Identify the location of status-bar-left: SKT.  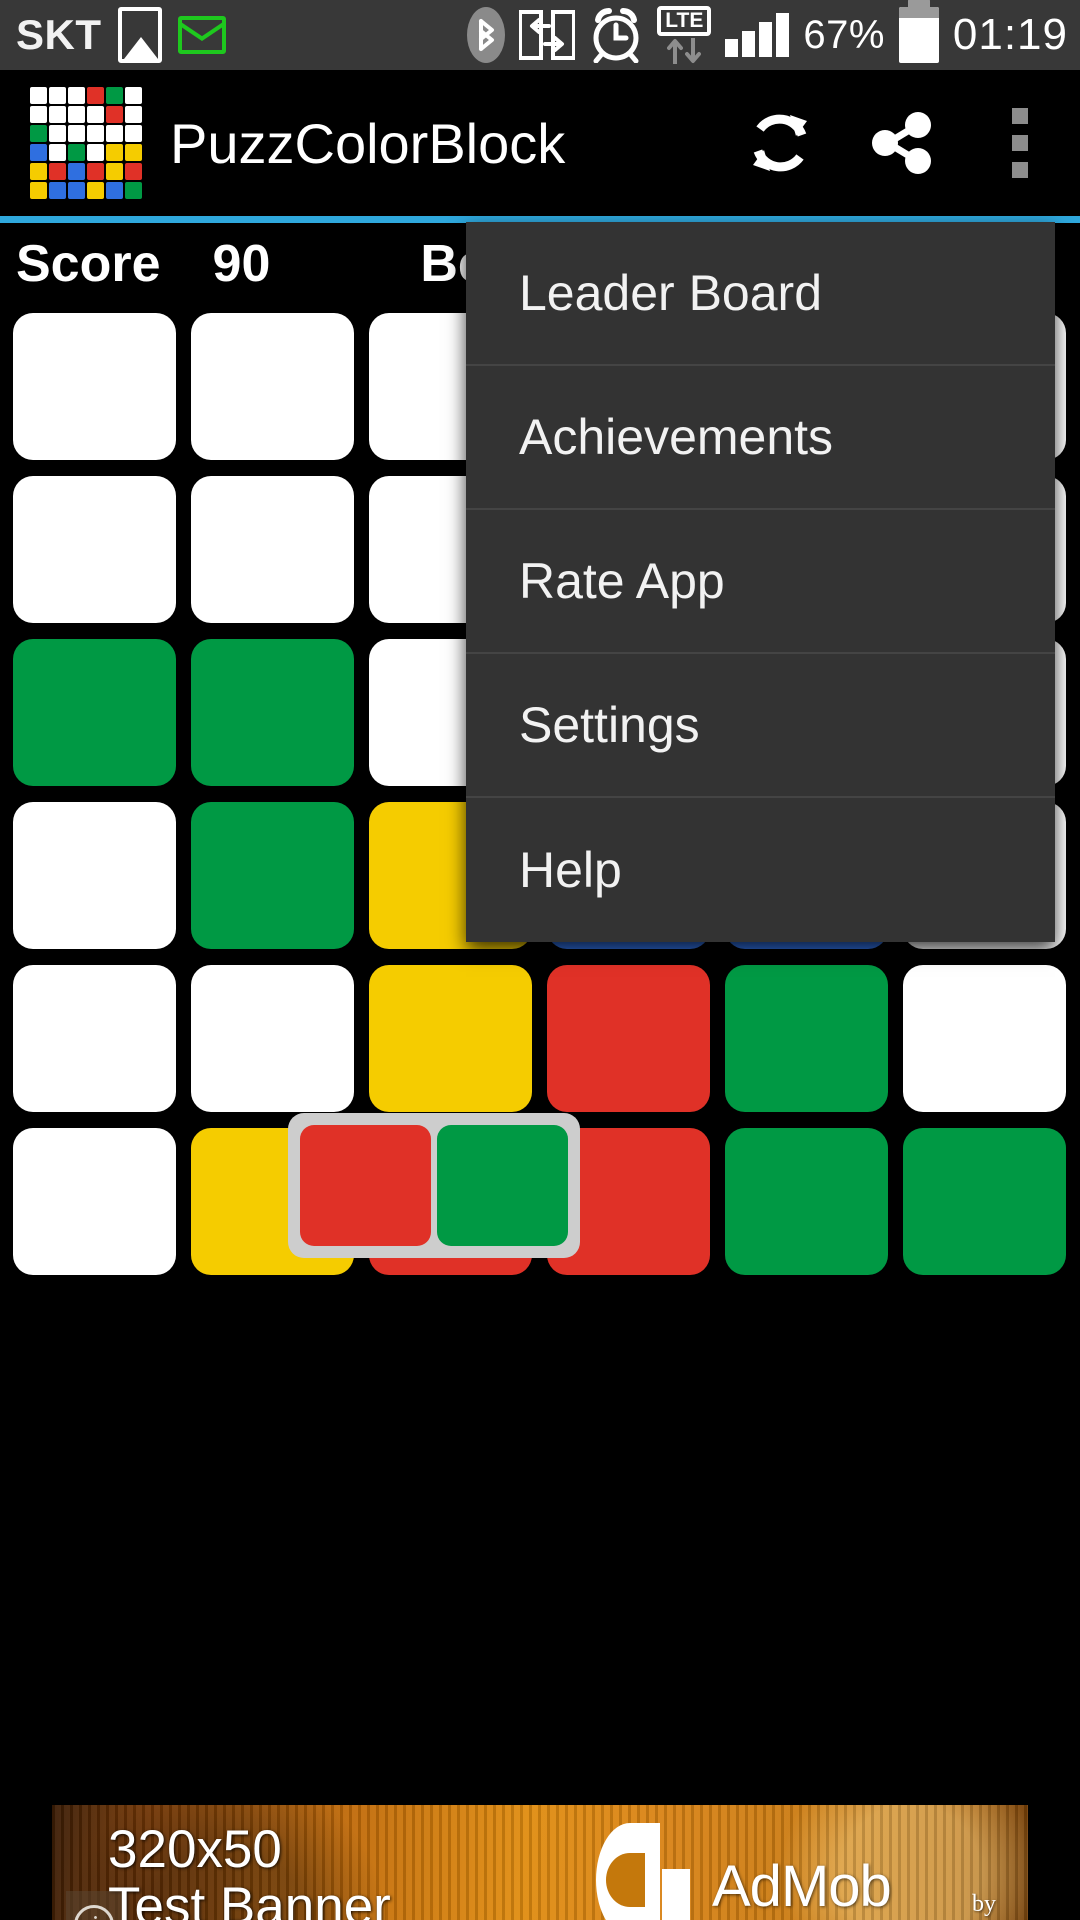
(113, 35).